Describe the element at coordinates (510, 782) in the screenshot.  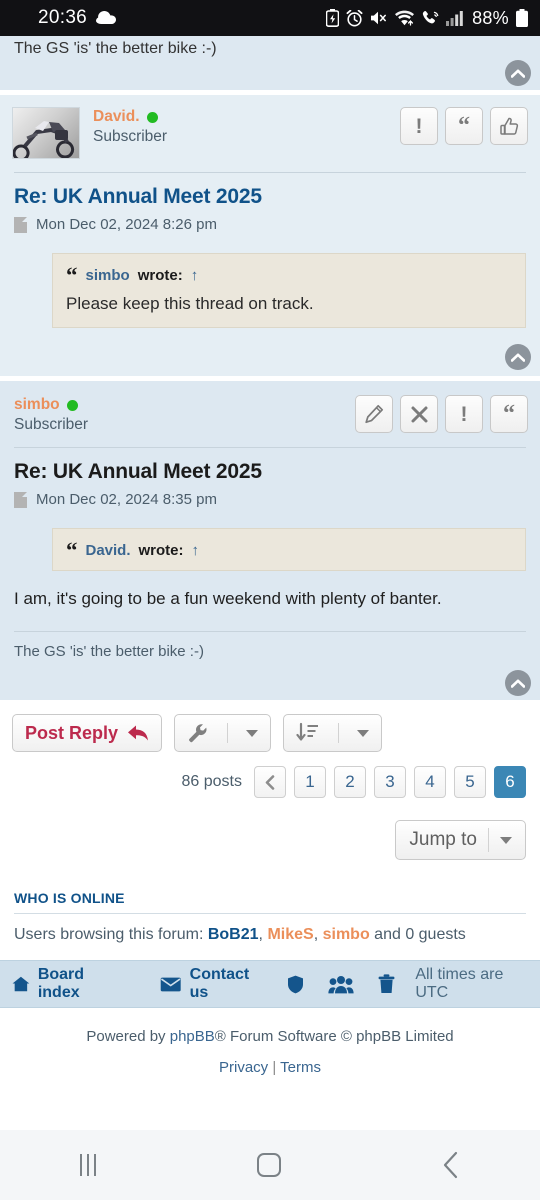
I see `pagination-page-6-active: 6` at that location.